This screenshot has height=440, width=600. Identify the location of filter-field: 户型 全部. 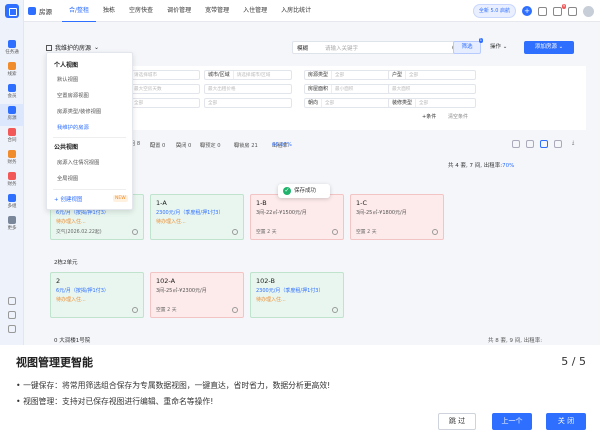
(432, 75).